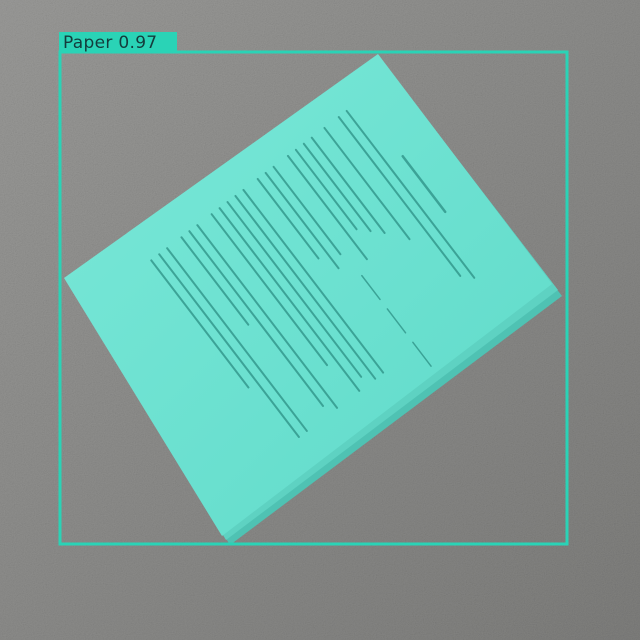  What do you see at coordinates (88, 43) in the screenshot?
I see `detection-class-name: Paper` at bounding box center [88, 43].